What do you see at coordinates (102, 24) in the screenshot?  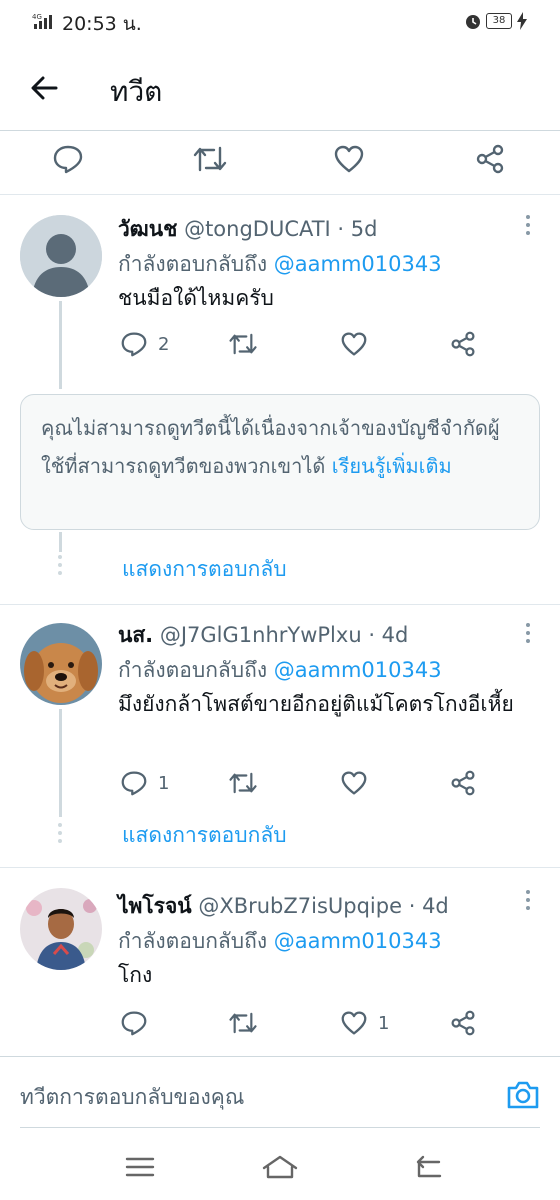 I see `status-time: 20:53 น.` at bounding box center [102, 24].